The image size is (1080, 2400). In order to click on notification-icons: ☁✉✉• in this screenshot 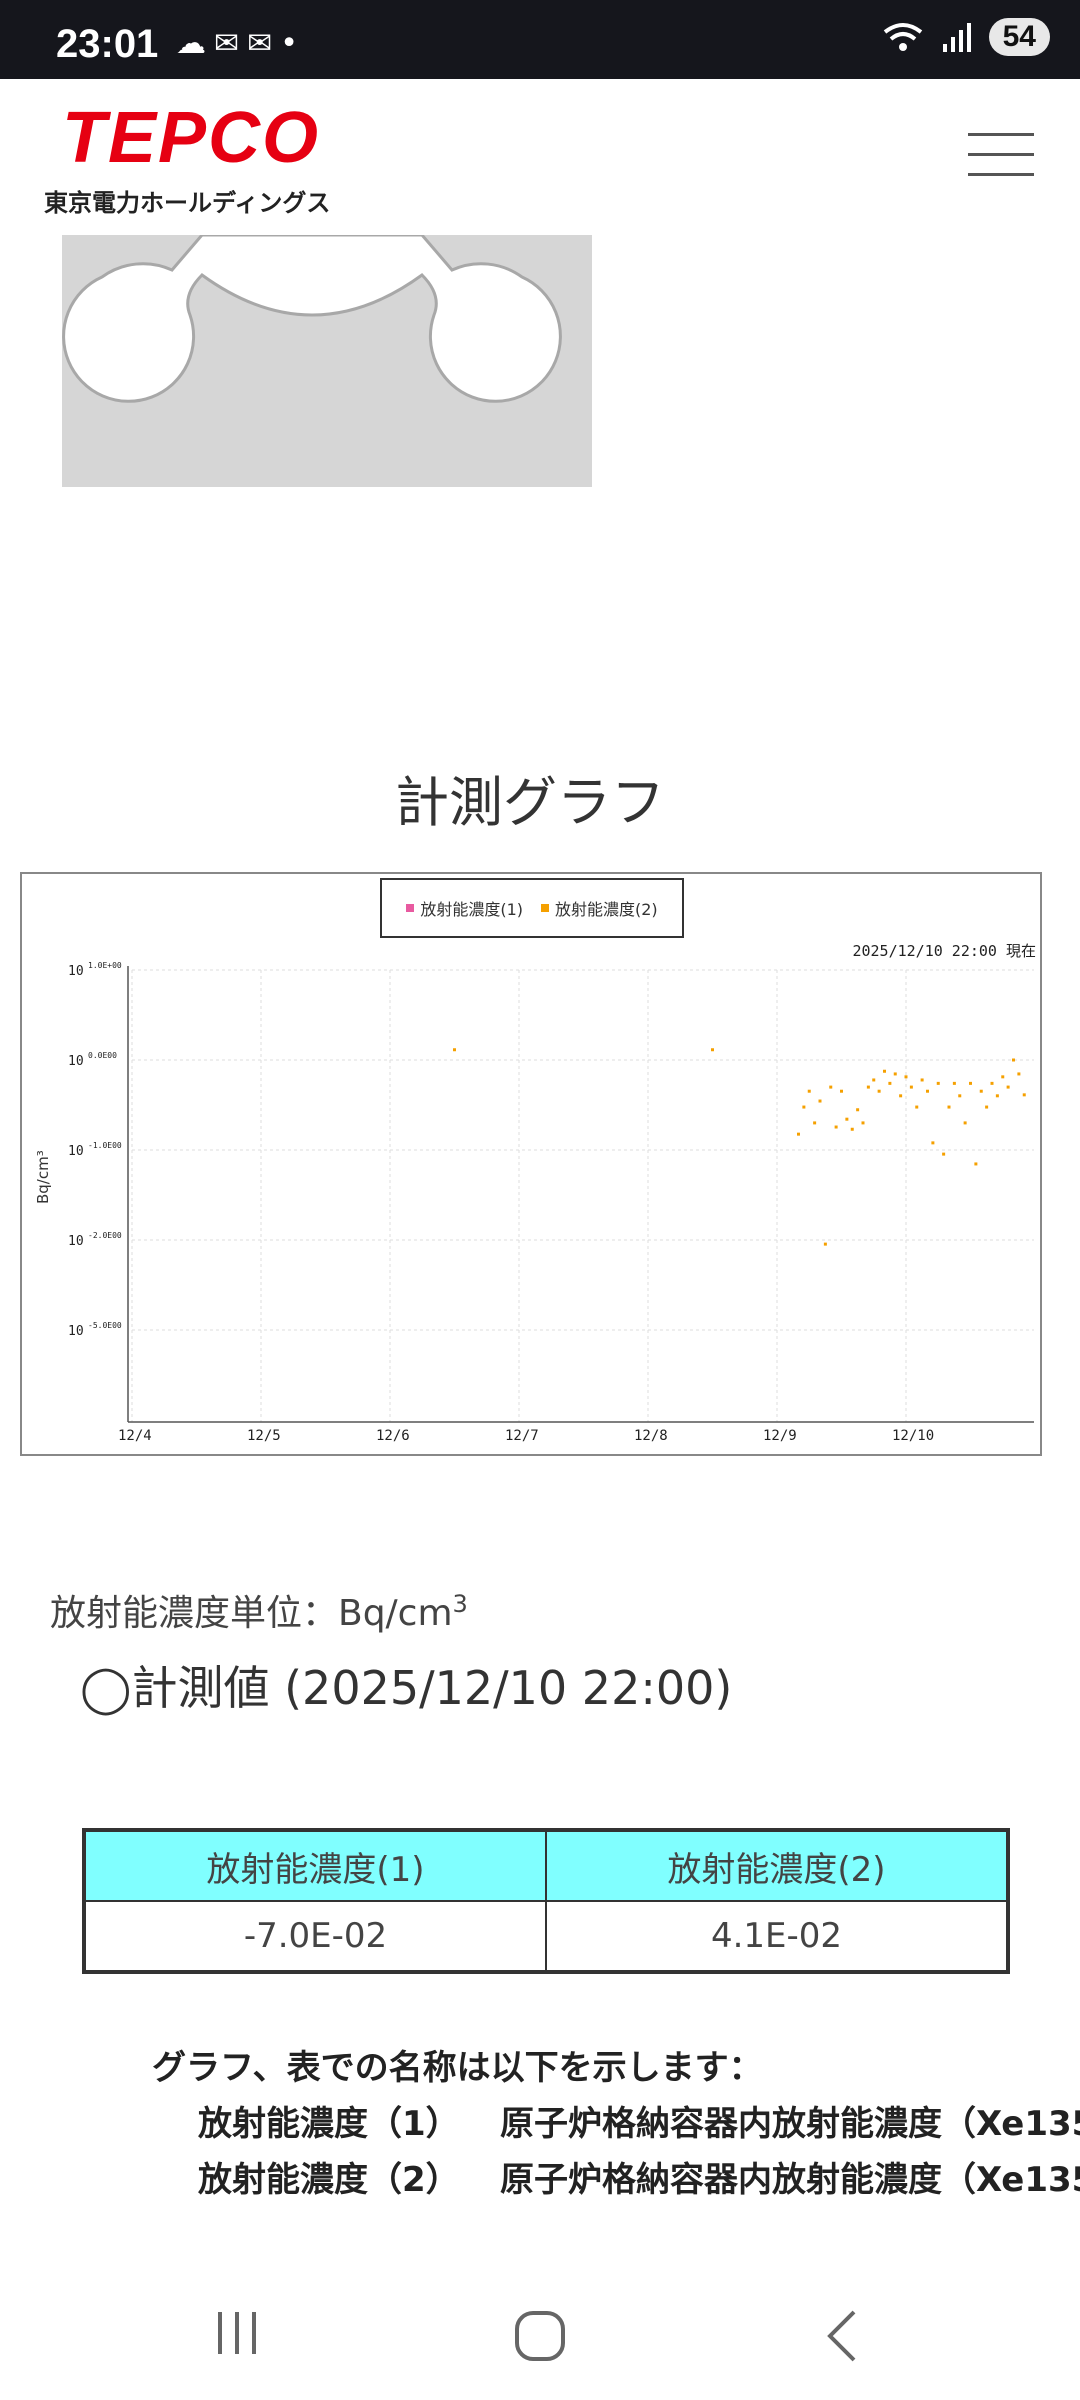, I will do `click(241, 43)`.